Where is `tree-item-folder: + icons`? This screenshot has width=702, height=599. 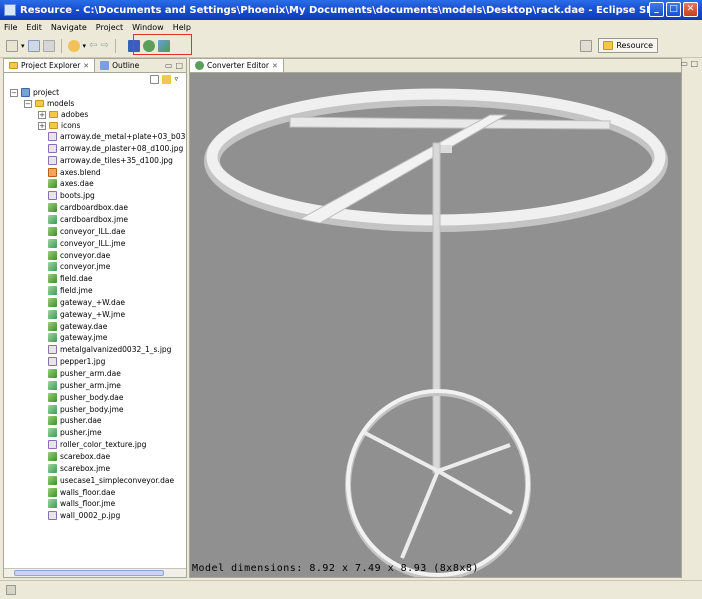
tree-item-folder: + icons is located at coordinates (59, 125).